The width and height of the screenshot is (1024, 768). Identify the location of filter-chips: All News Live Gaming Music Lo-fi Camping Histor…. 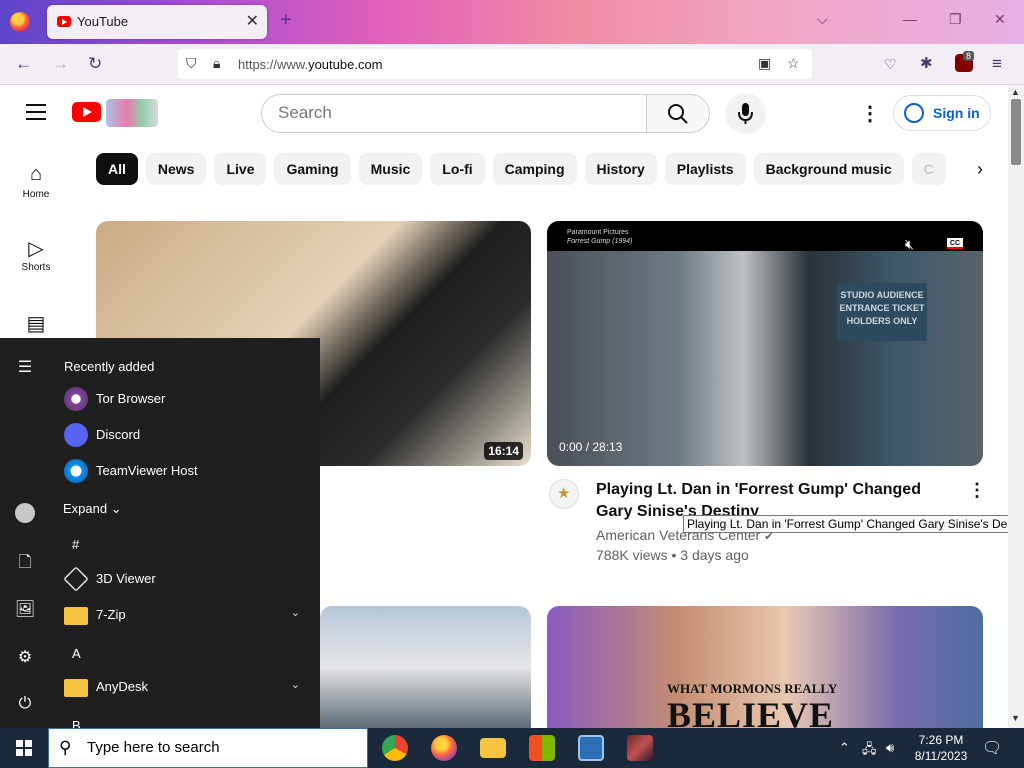
(536, 169).